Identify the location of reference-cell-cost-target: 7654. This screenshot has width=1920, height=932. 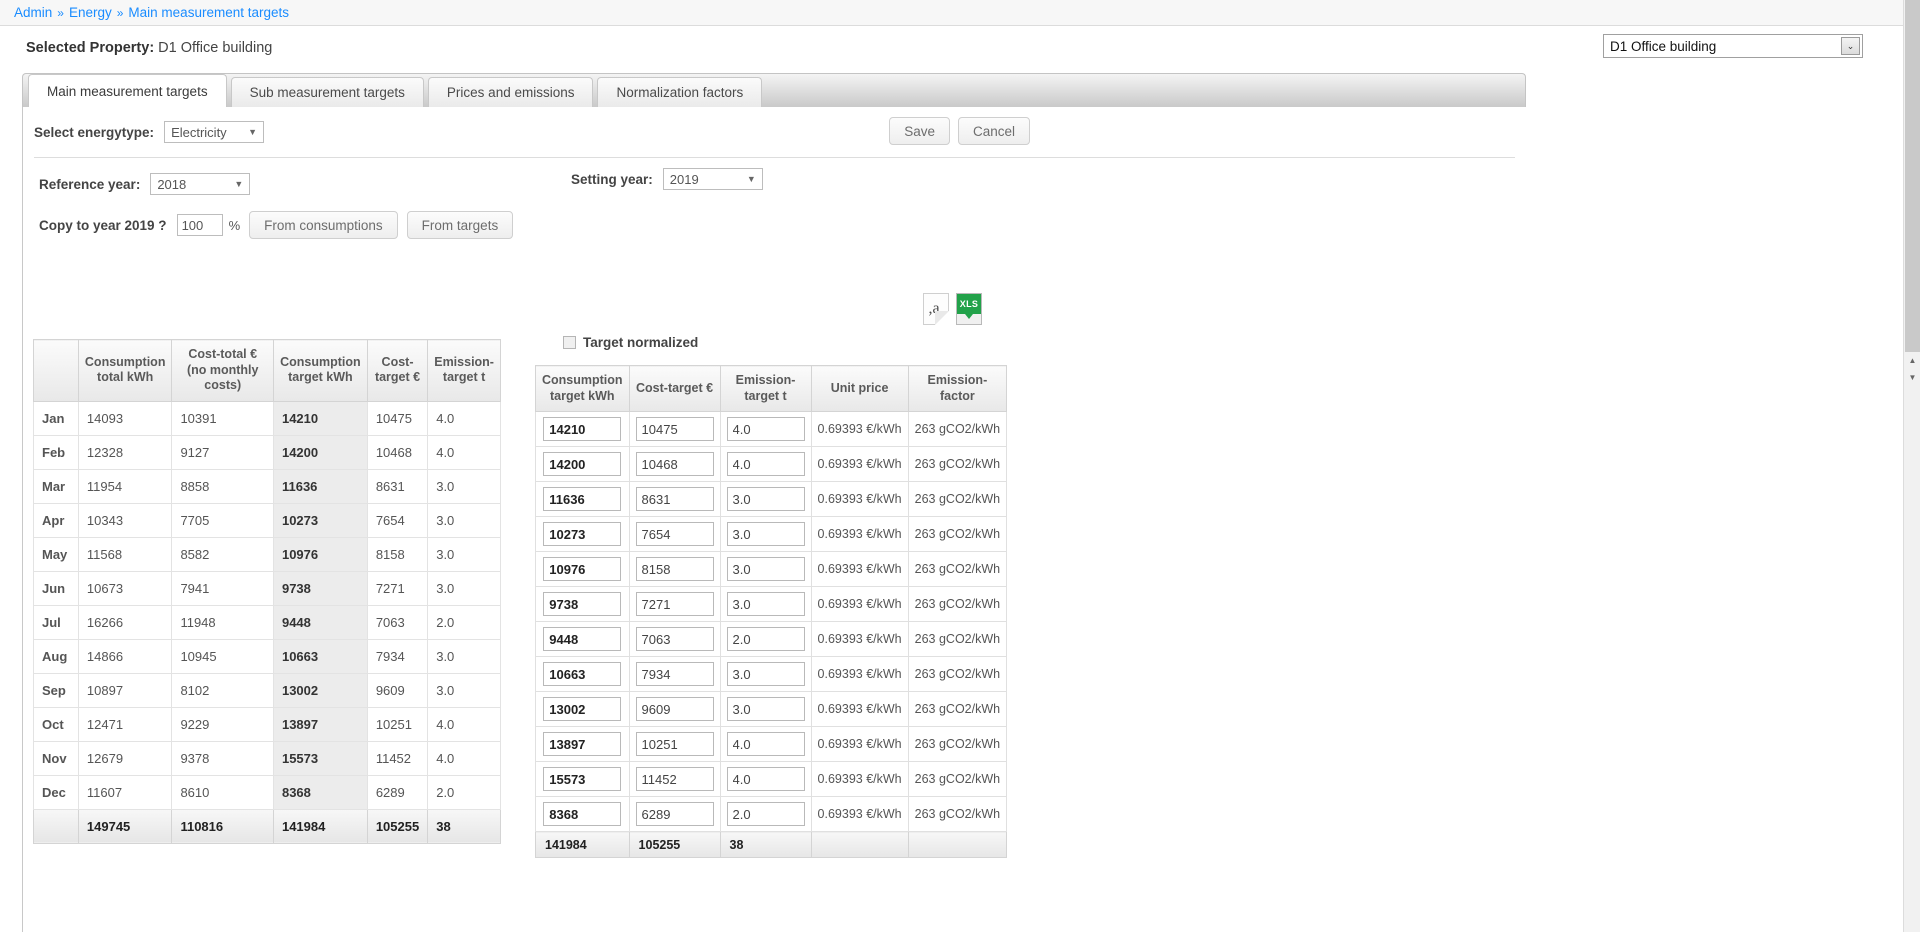
(397, 520).